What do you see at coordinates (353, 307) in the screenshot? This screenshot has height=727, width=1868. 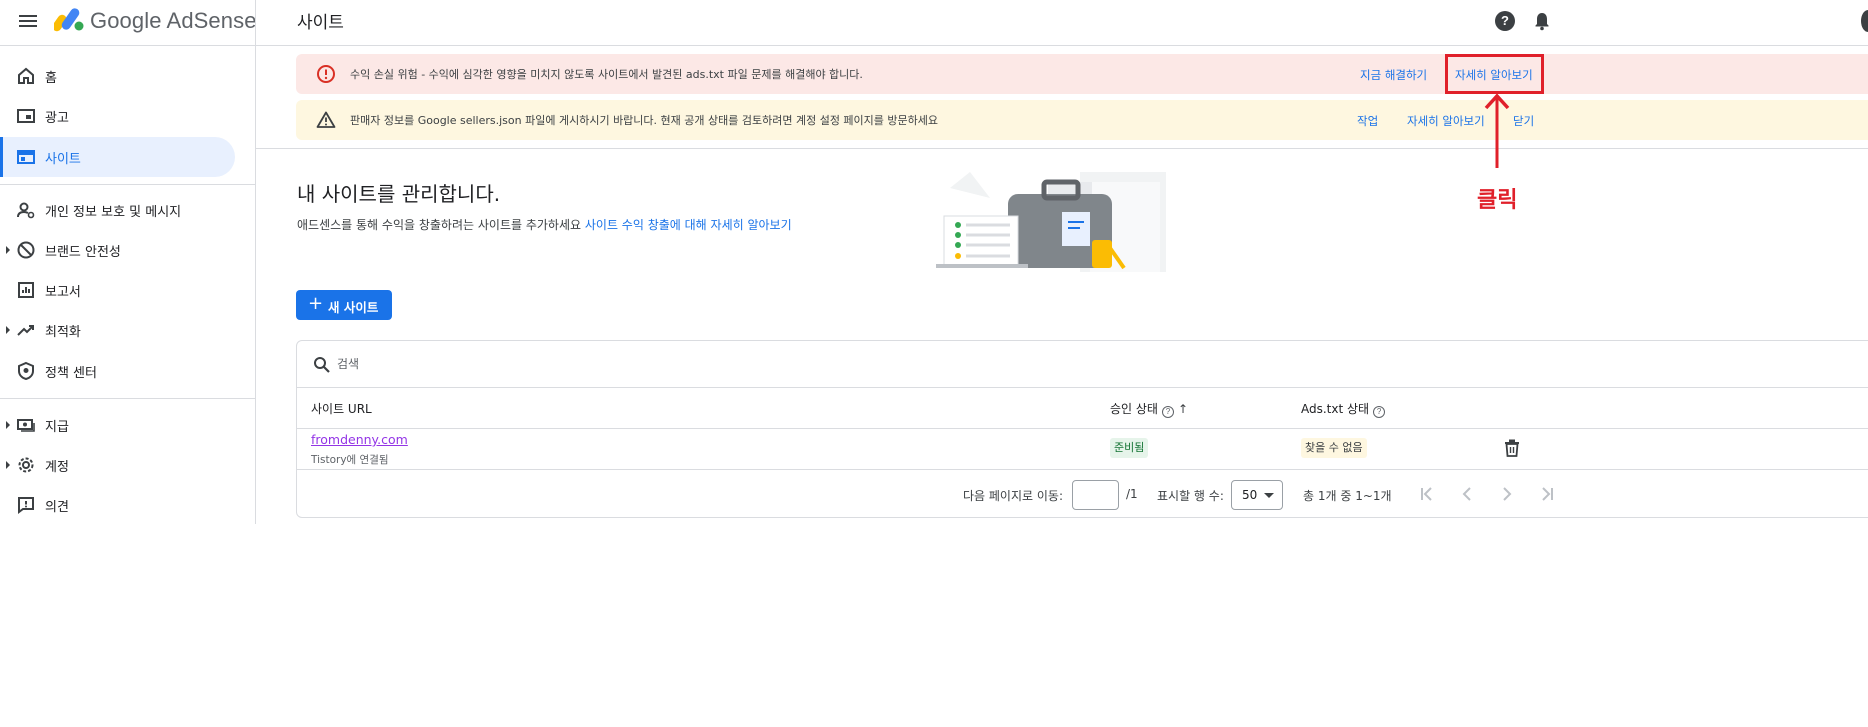 I see `new-site-button-label: 새 사이트` at bounding box center [353, 307].